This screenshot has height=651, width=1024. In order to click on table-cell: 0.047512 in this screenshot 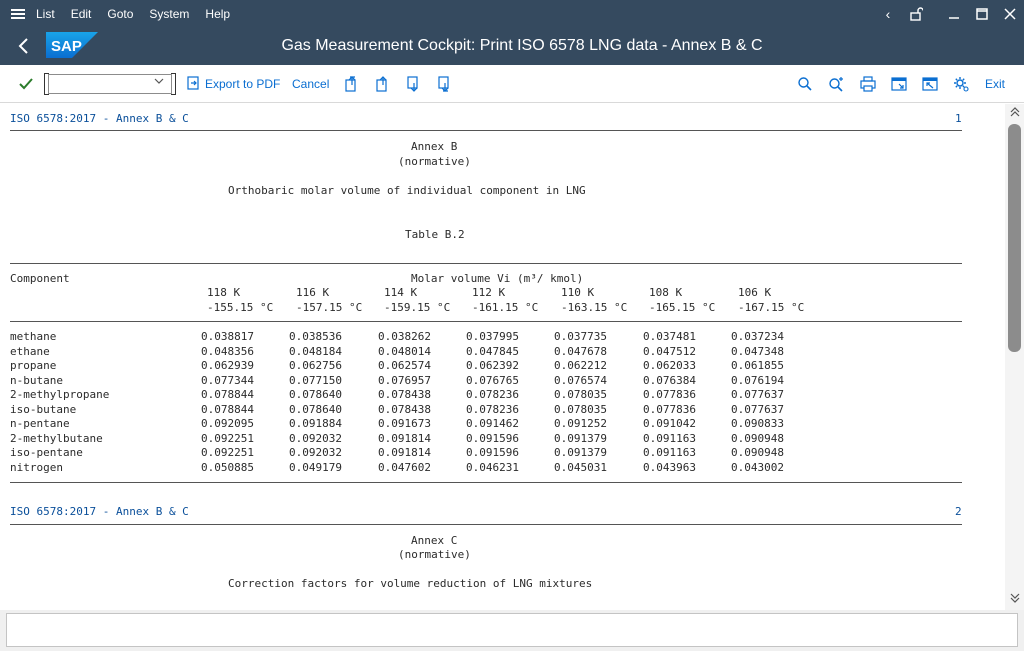, I will do `click(669, 351)`.